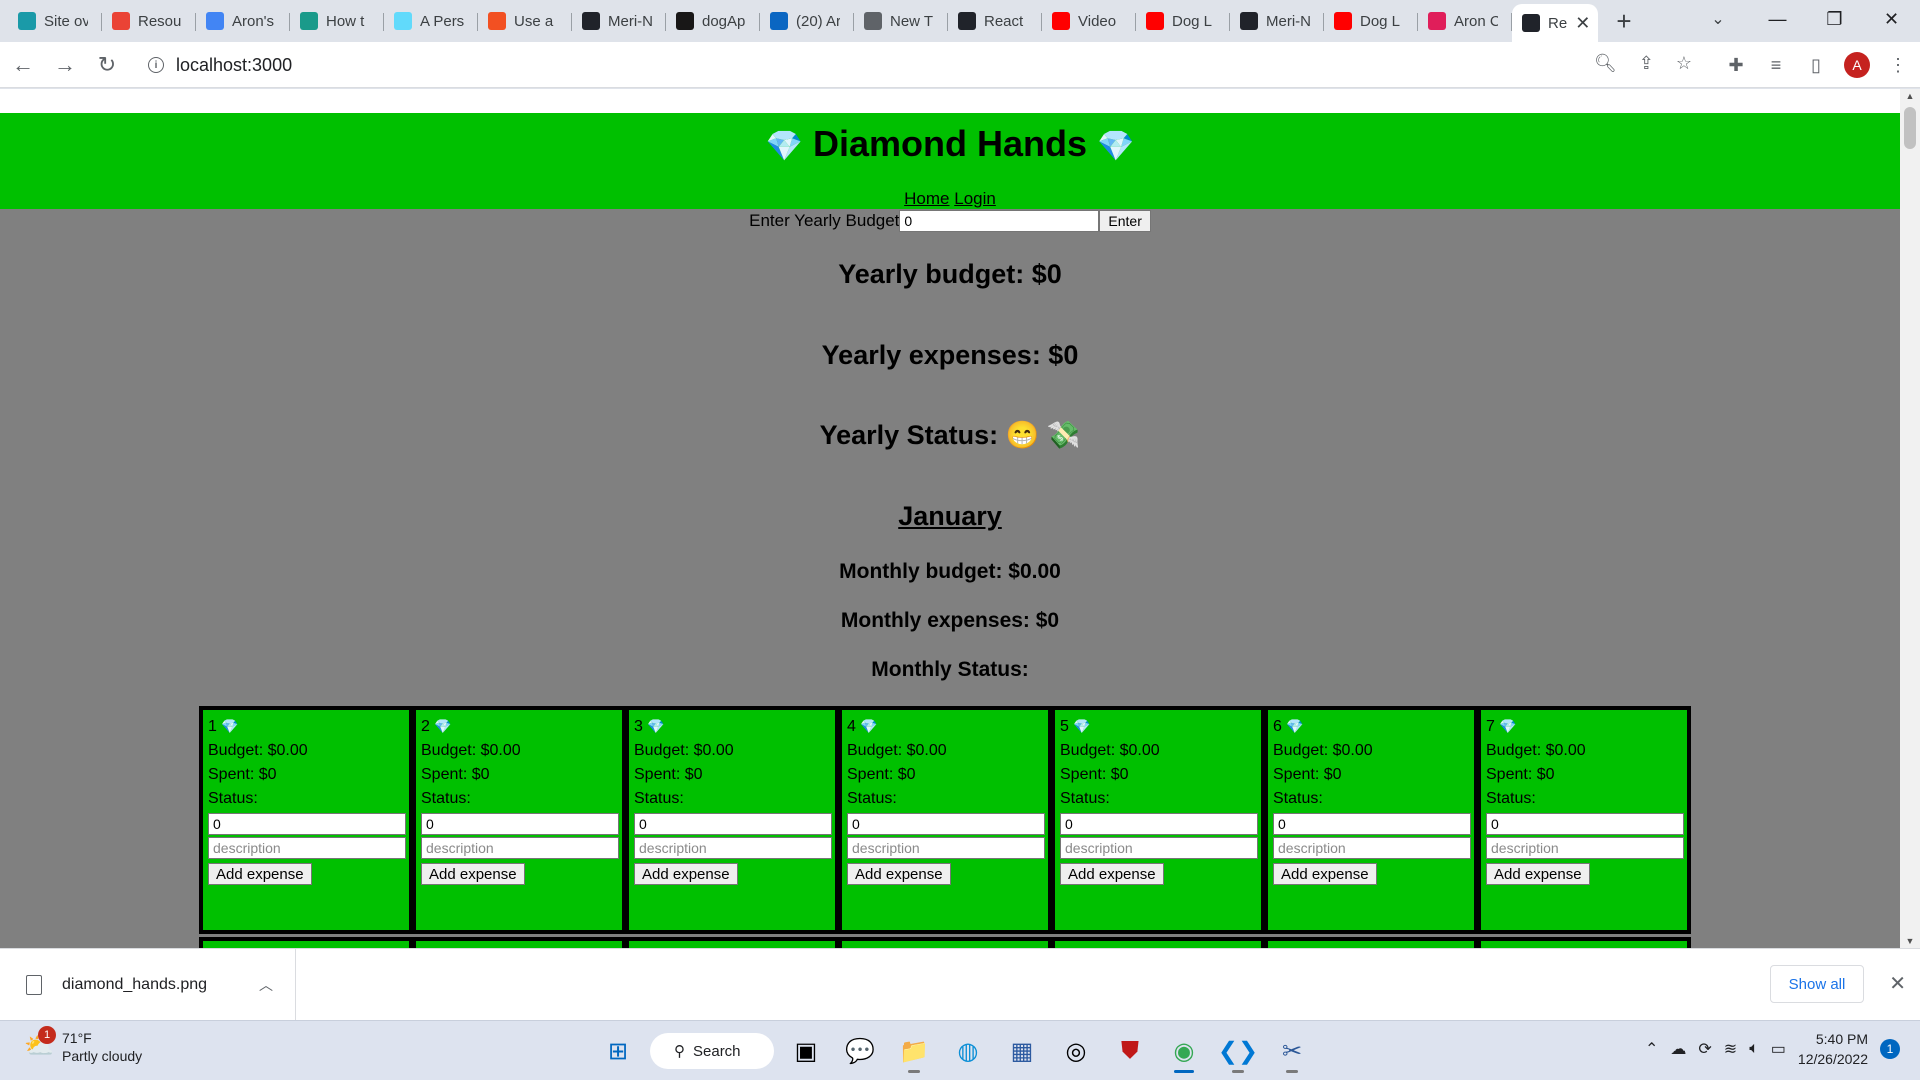 The image size is (1920, 1080). I want to click on bookmark-star-icon: ☆, so click(1684, 63).